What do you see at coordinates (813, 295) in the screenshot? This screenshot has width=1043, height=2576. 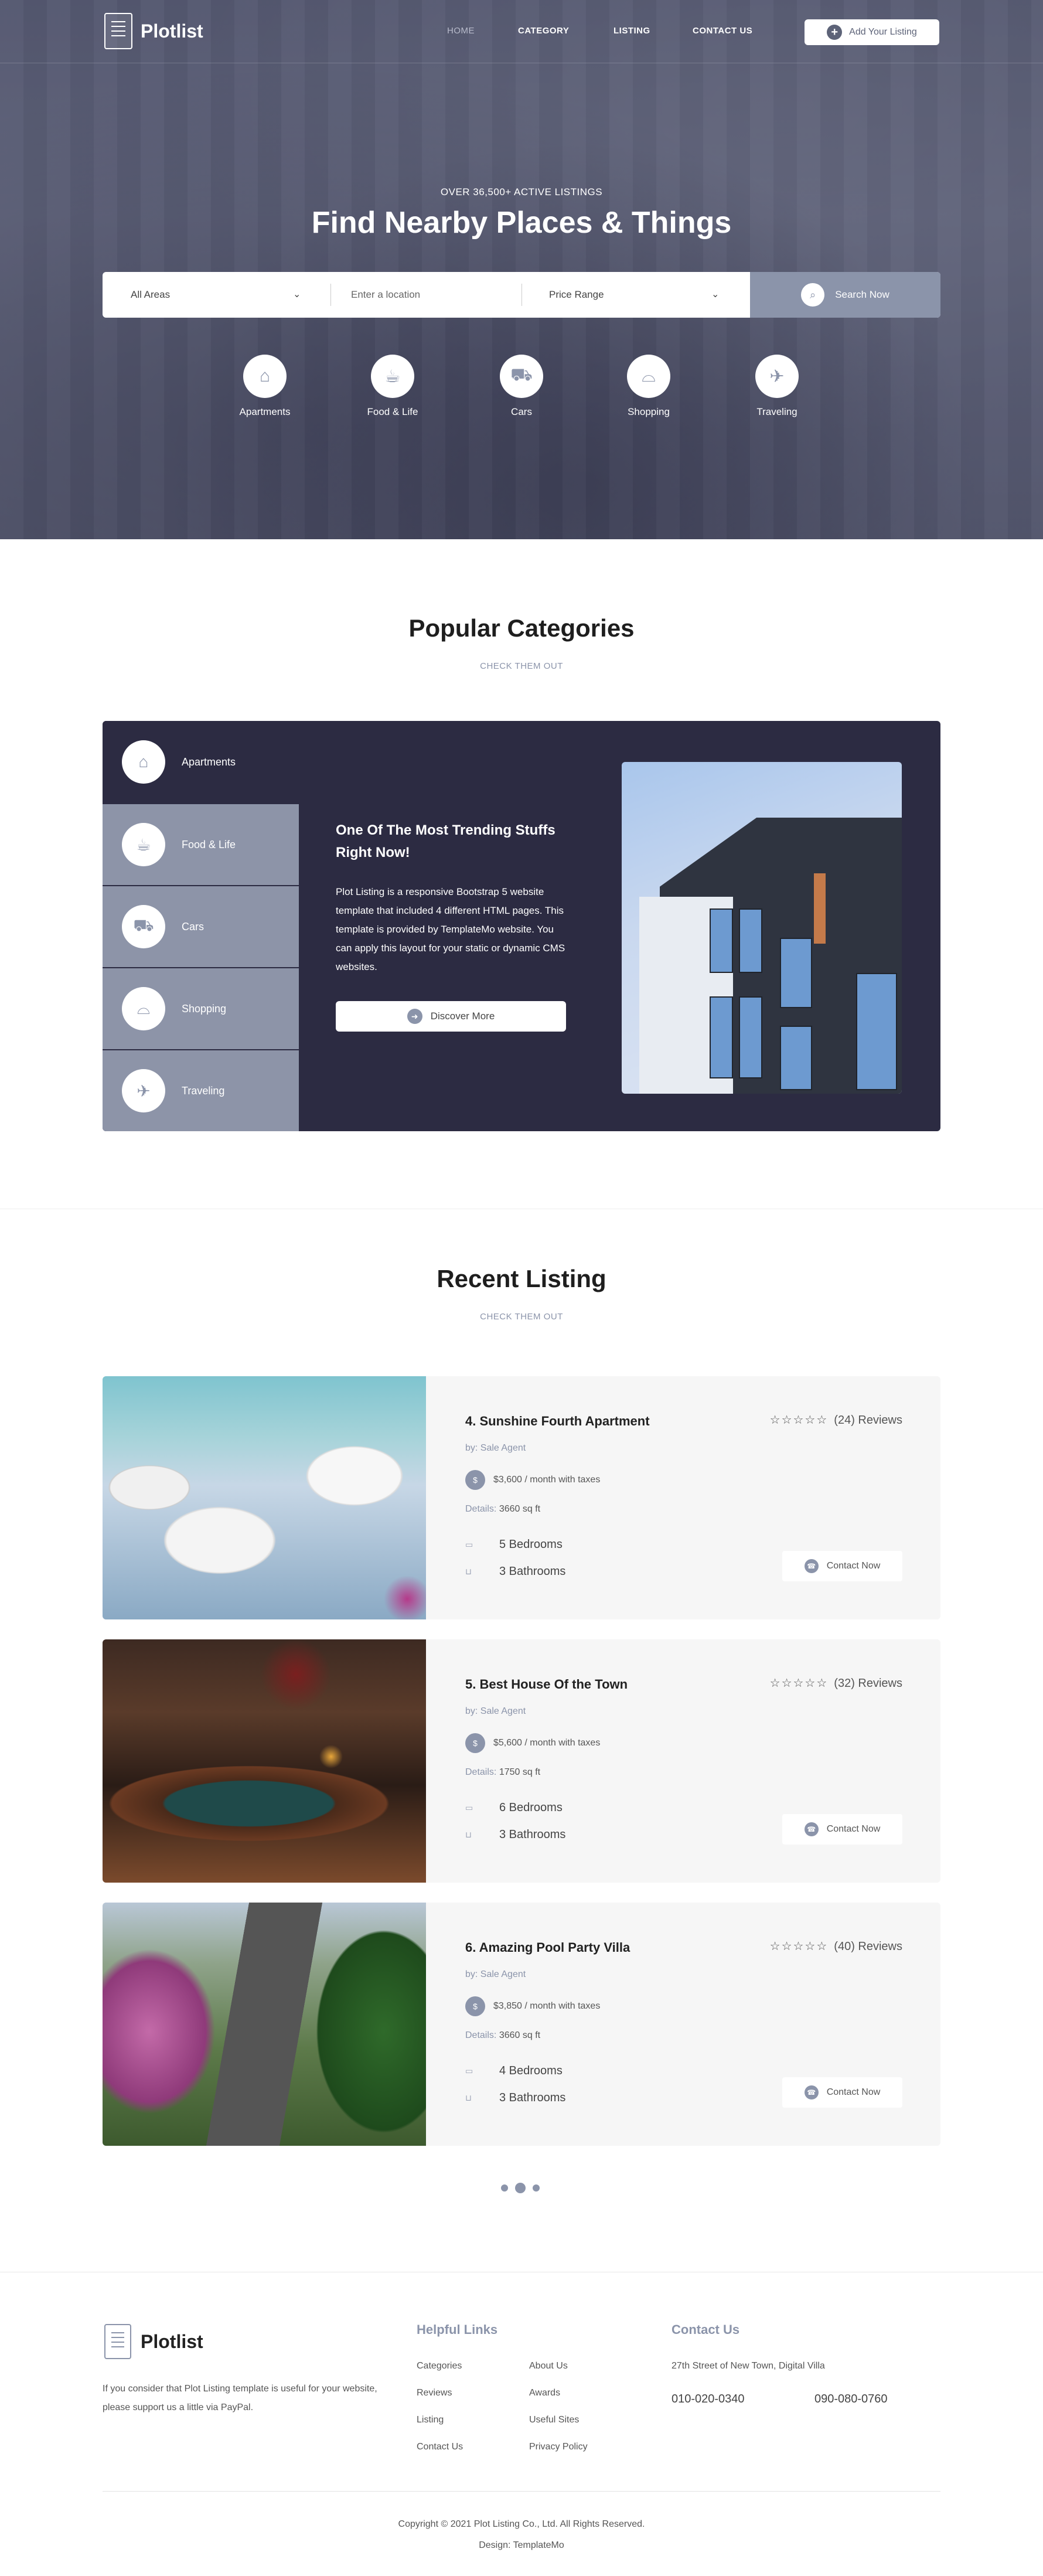 I see `search-icon: ⌕` at bounding box center [813, 295].